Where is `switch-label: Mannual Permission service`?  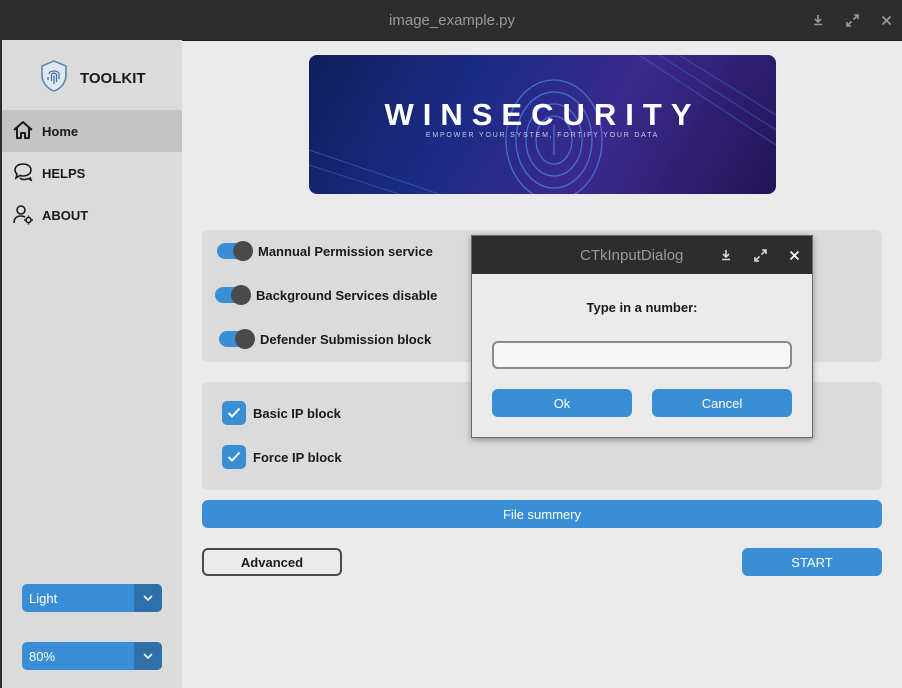
switch-label: Mannual Permission service is located at coordinates (345, 251).